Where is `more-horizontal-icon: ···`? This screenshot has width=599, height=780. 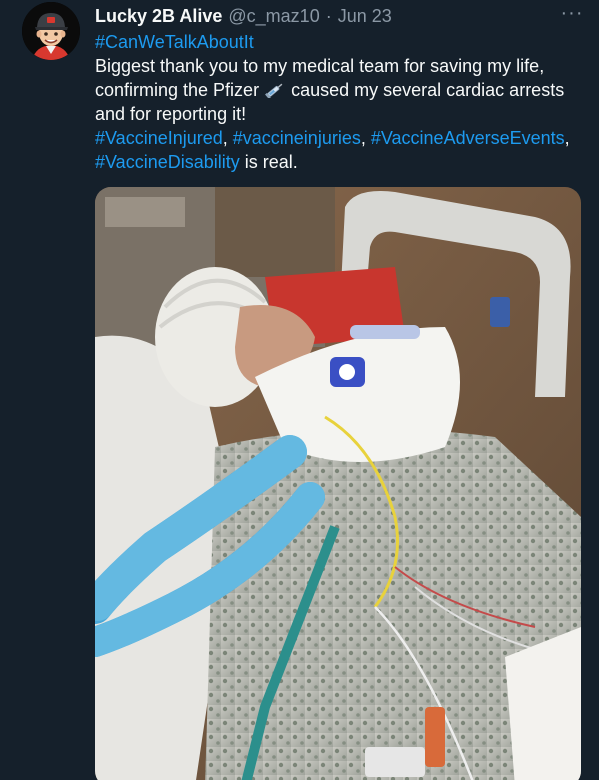 more-horizontal-icon: ··· is located at coordinates (572, 15).